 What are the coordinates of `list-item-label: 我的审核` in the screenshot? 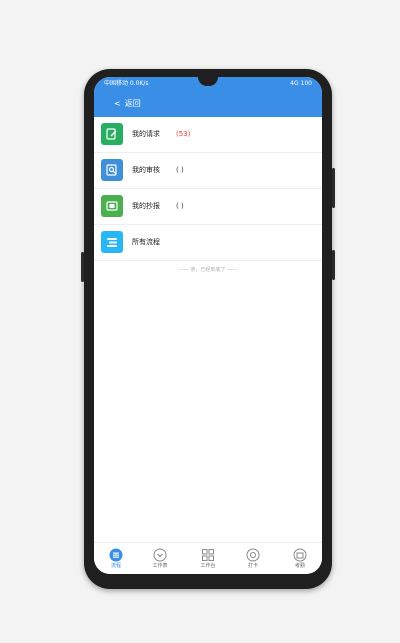 It's located at (146, 170).